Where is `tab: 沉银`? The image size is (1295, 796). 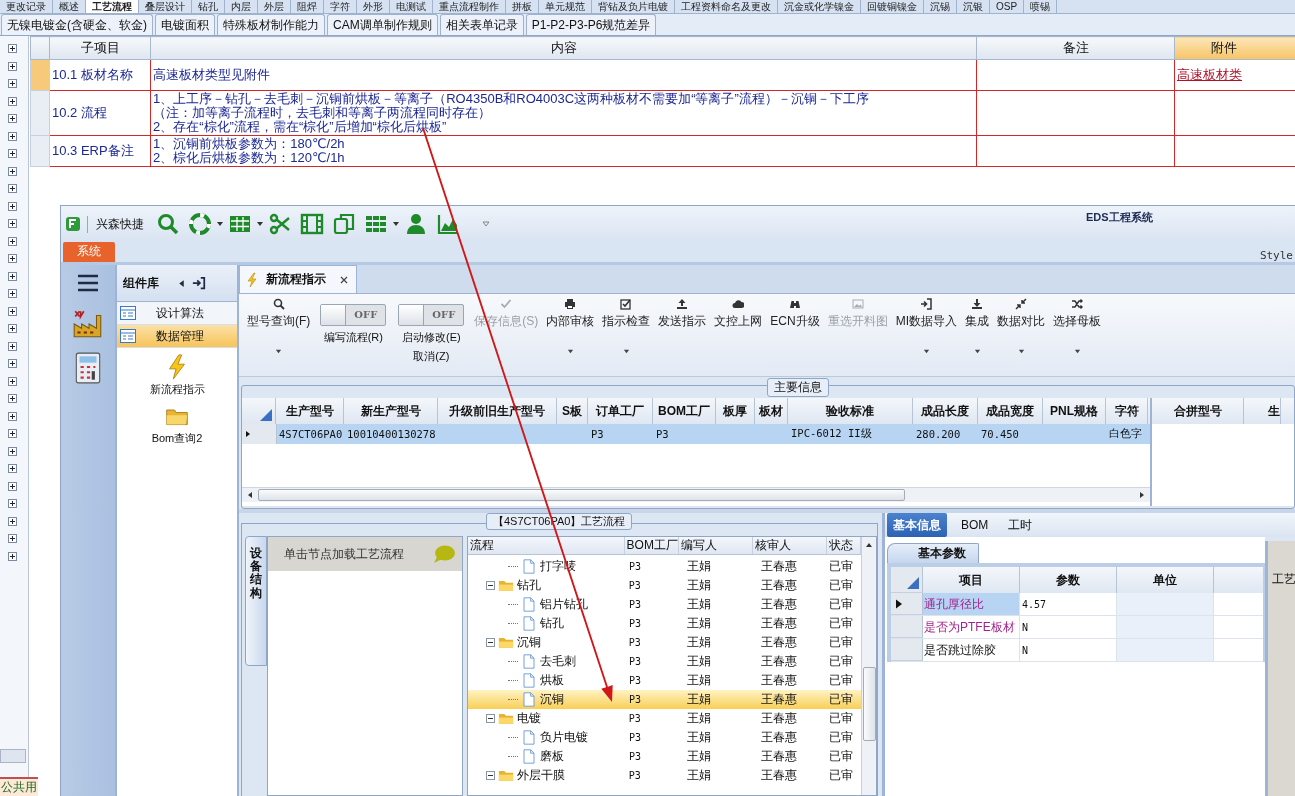 tab: 沉银 is located at coordinates (973, 6).